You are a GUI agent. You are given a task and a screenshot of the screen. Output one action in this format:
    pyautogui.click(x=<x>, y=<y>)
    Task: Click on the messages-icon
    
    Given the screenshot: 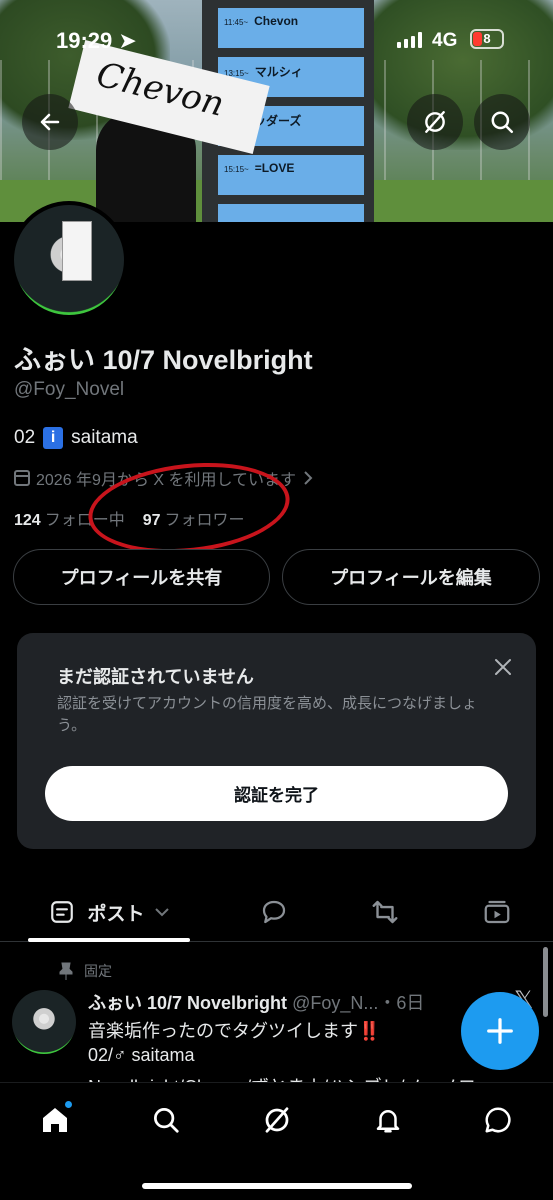 What is the action you would take?
    pyautogui.click(x=498, y=1120)
    